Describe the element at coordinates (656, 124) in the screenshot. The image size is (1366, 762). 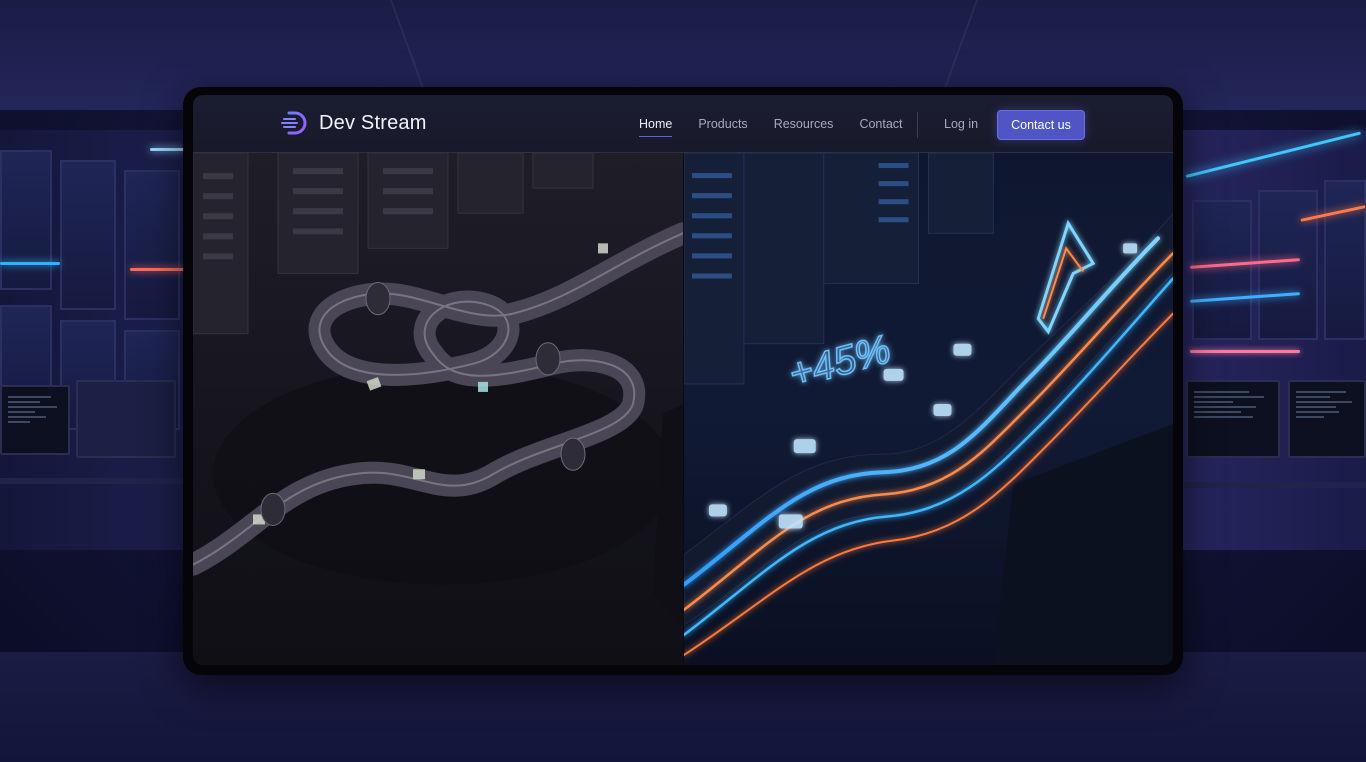
I see `nav-home: Home` at that location.